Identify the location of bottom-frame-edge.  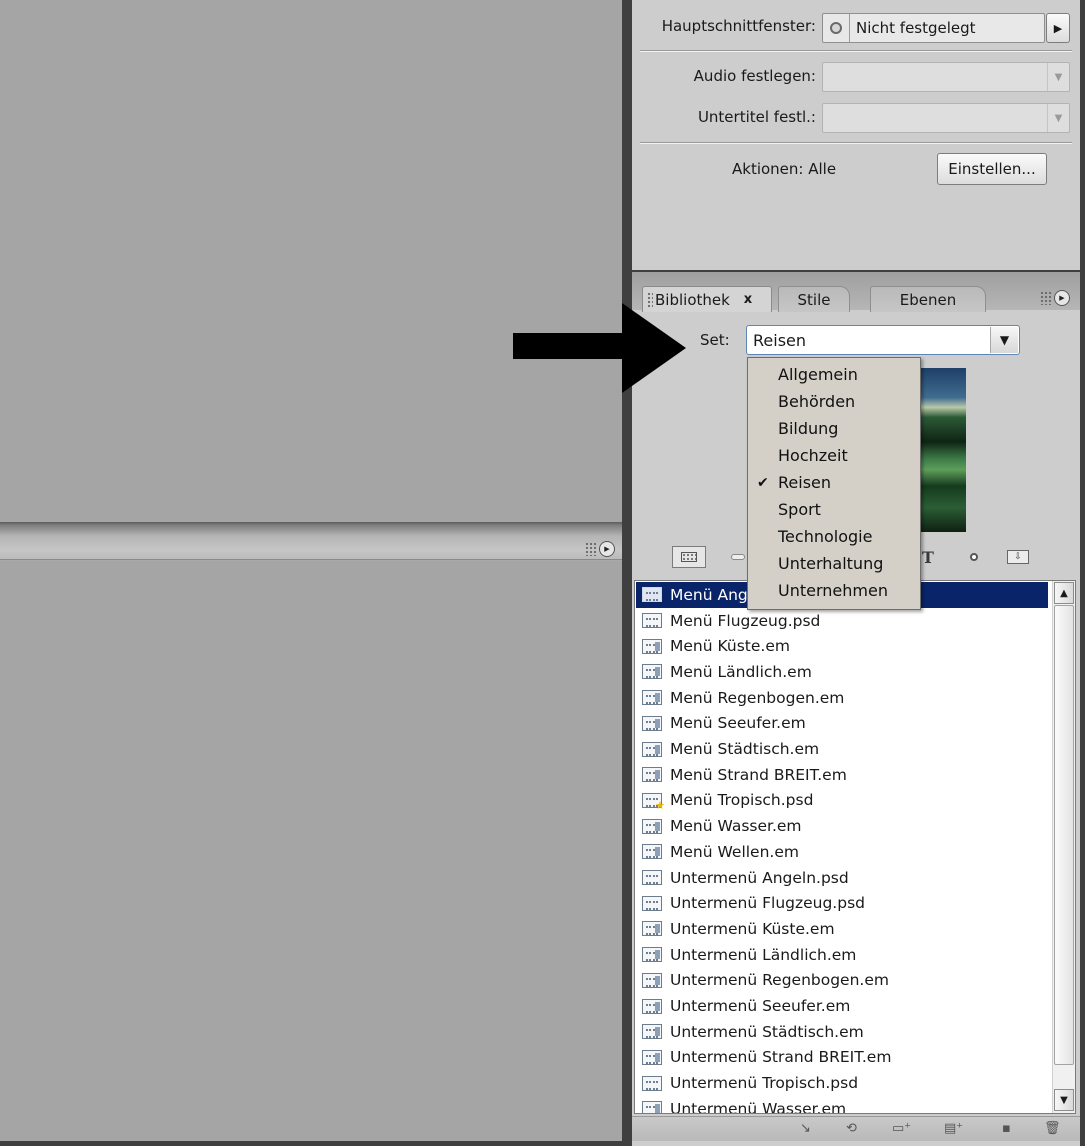
(316, 1143).